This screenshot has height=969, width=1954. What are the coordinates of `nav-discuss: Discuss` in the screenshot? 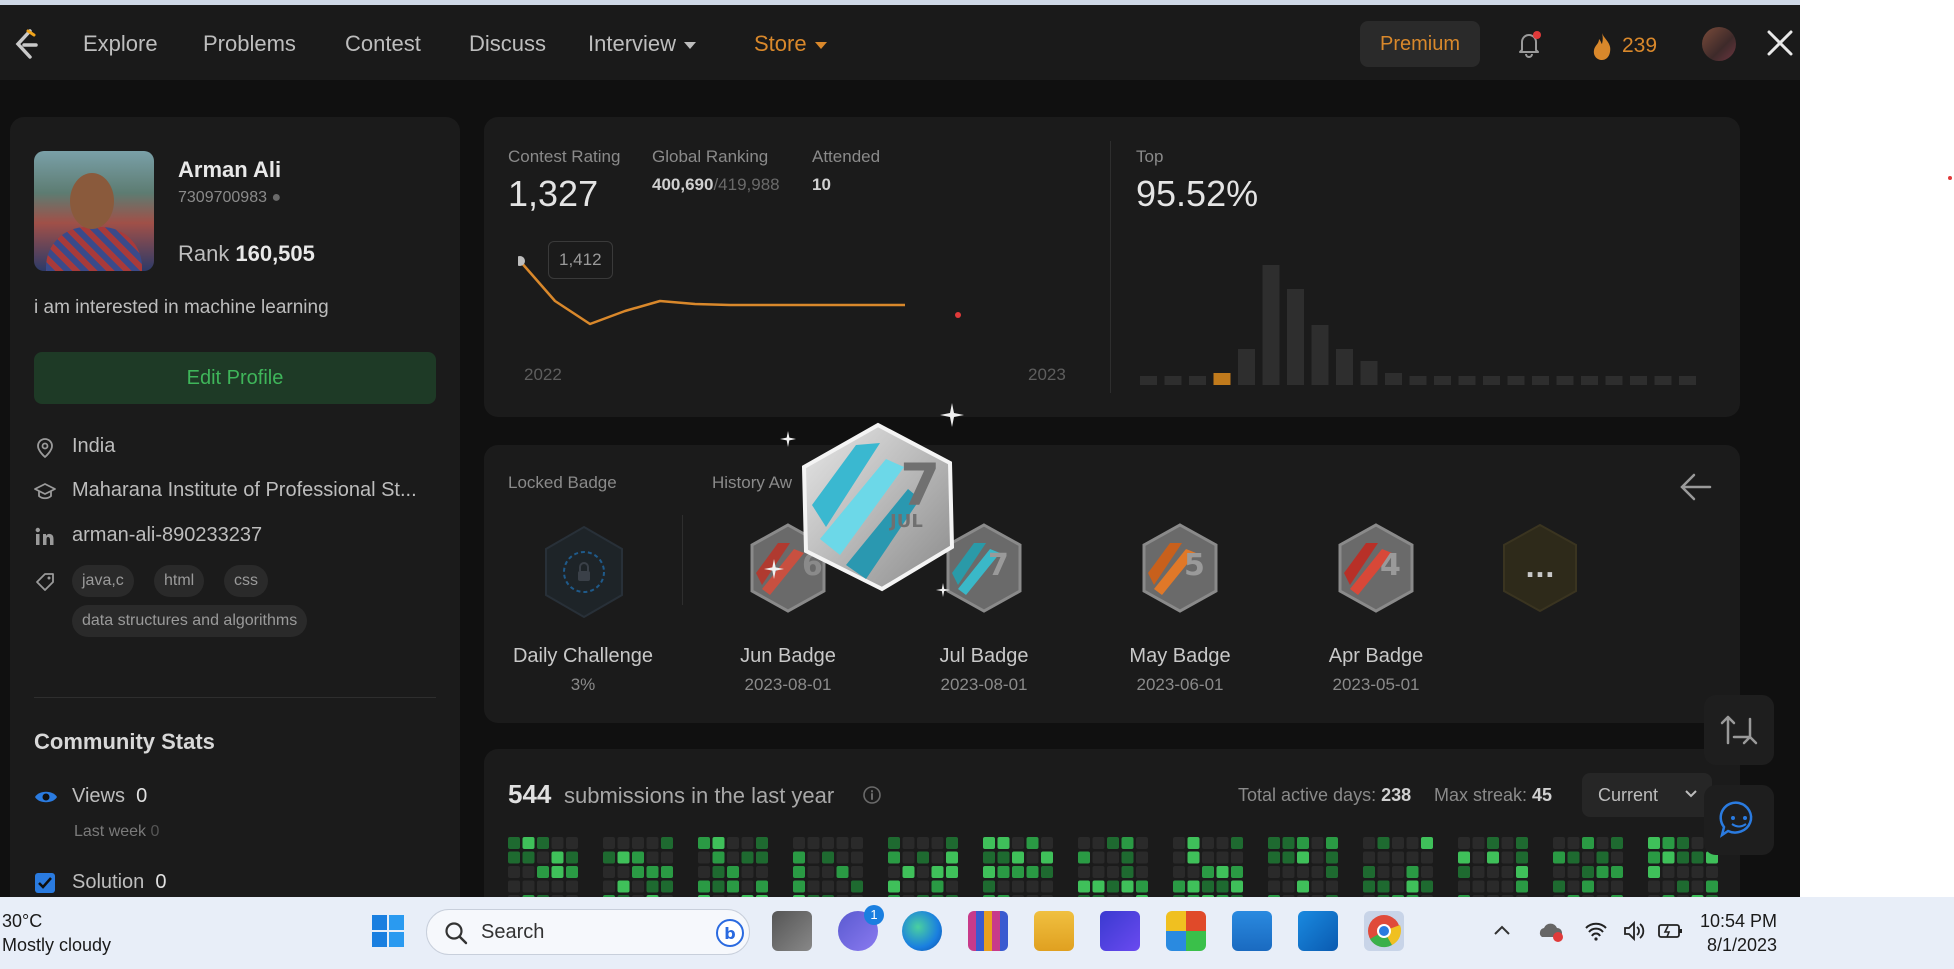 It's located at (507, 44).